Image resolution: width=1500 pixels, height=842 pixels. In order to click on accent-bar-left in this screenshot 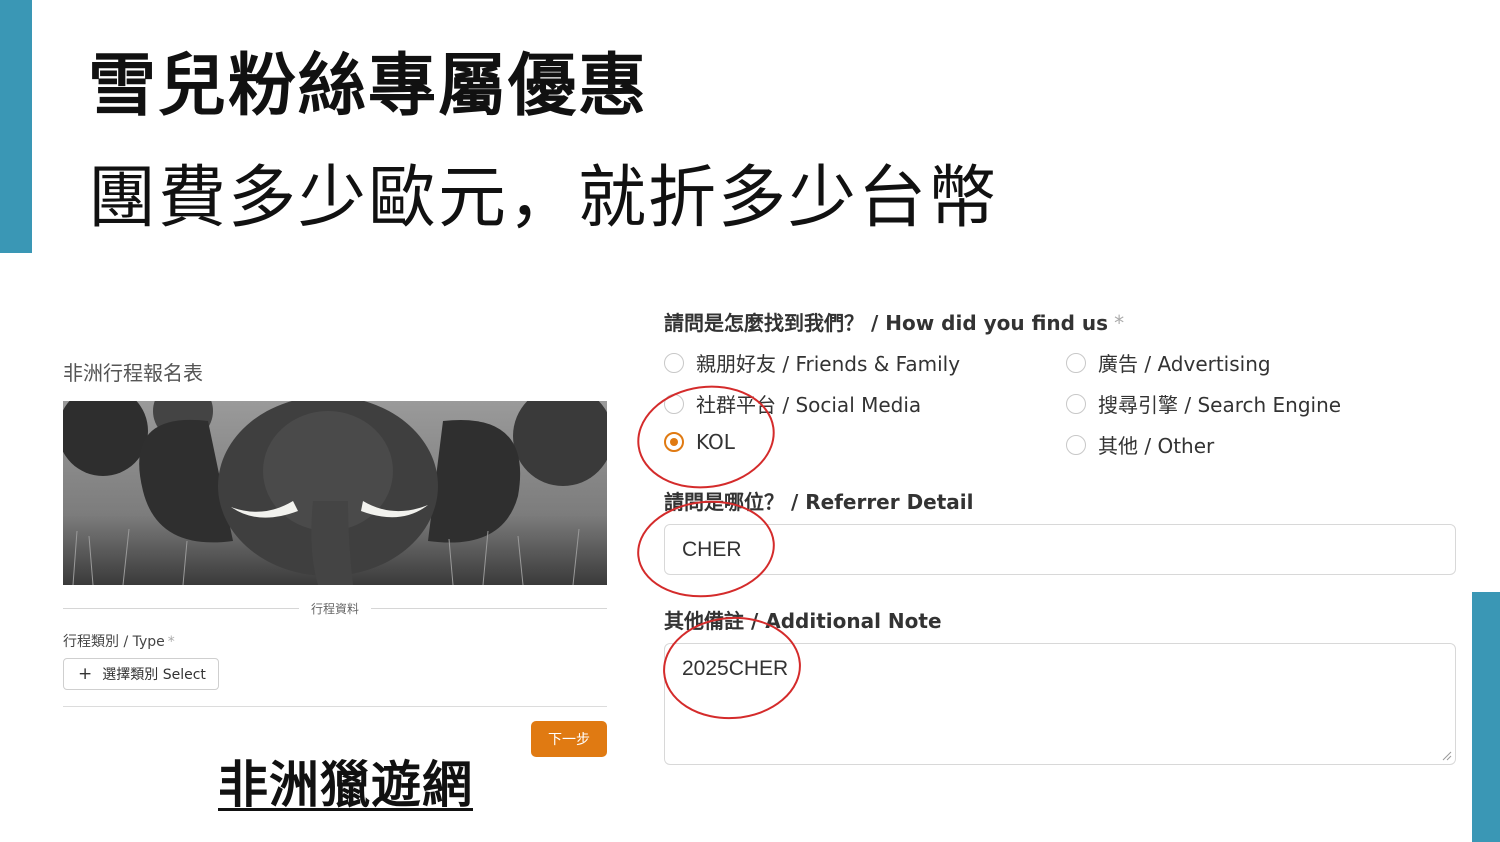, I will do `click(16, 126)`.